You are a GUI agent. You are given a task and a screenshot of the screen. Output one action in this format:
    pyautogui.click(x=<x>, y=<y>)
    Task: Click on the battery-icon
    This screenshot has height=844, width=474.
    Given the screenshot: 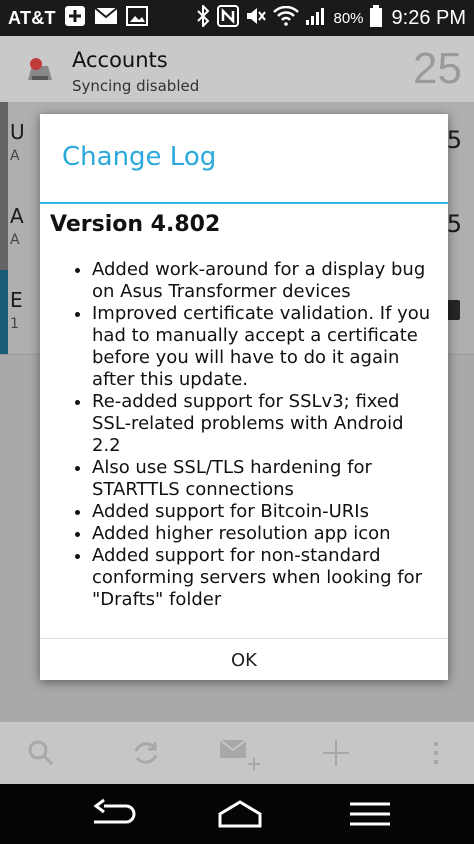 What is the action you would take?
    pyautogui.click(x=375, y=18)
    